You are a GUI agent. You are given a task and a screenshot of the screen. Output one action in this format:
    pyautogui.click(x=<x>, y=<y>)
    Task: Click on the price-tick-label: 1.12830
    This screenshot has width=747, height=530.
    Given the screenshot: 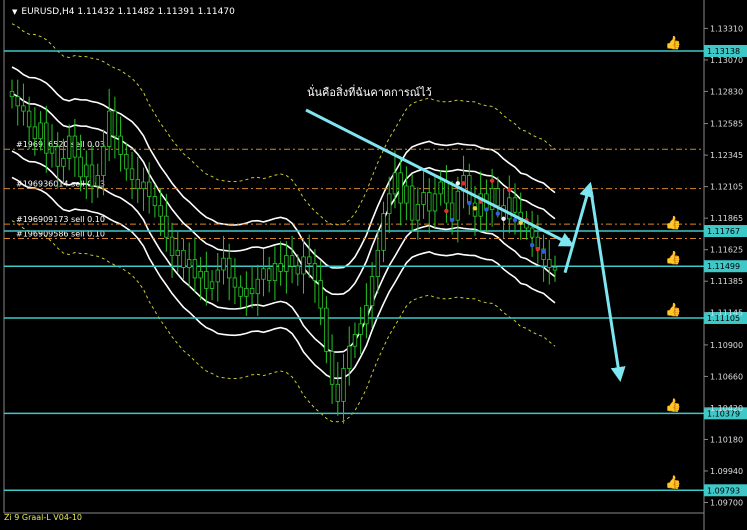 What is the action you would take?
    pyautogui.click(x=726, y=91)
    